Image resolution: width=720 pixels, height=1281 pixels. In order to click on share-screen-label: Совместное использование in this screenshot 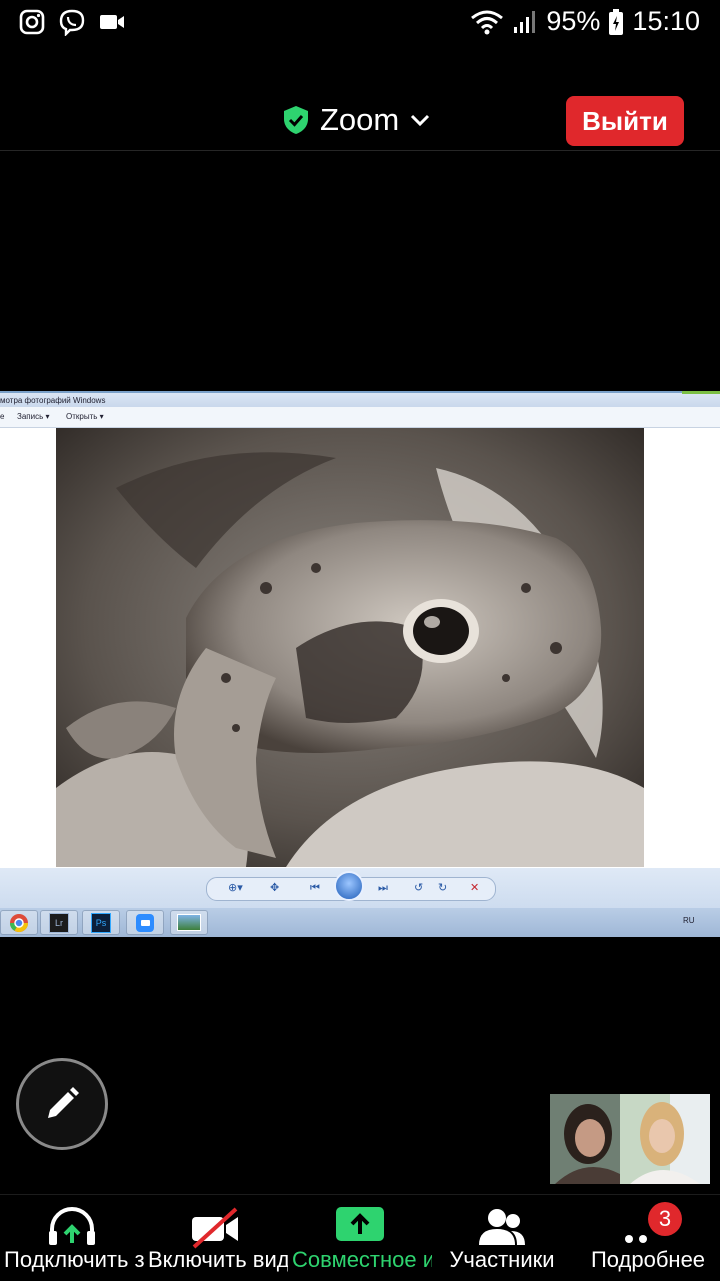, I will do `click(362, 1259)`.